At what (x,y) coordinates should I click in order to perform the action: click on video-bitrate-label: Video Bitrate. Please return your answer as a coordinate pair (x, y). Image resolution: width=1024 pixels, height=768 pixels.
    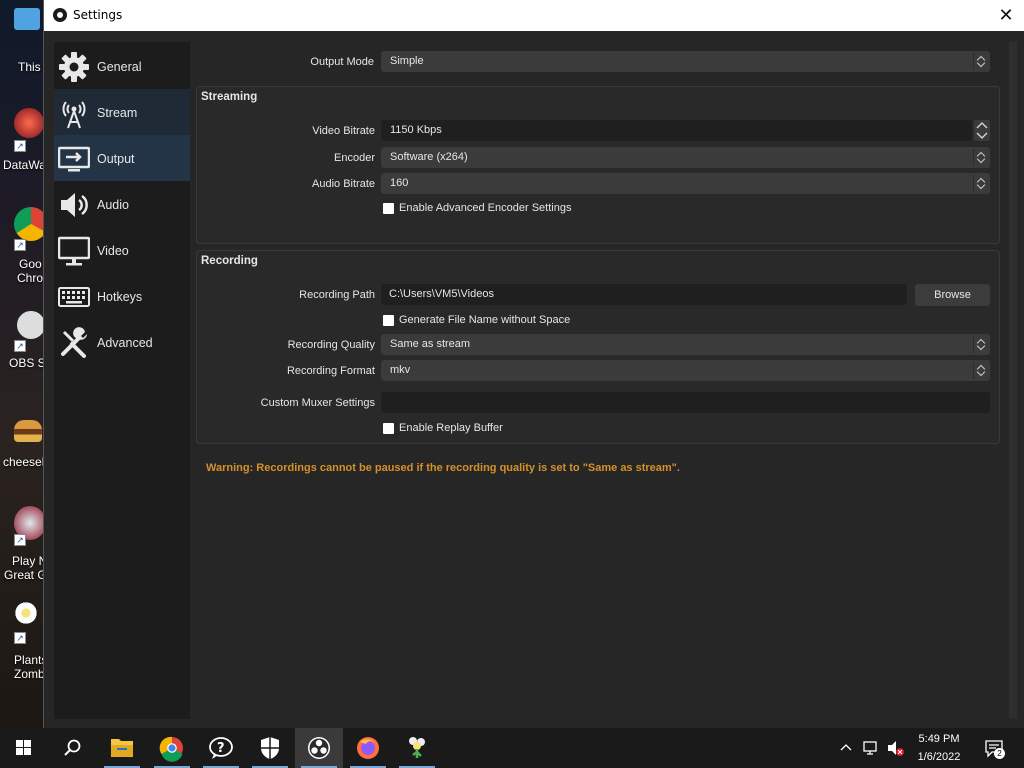
    Looking at the image, I should click on (343, 131).